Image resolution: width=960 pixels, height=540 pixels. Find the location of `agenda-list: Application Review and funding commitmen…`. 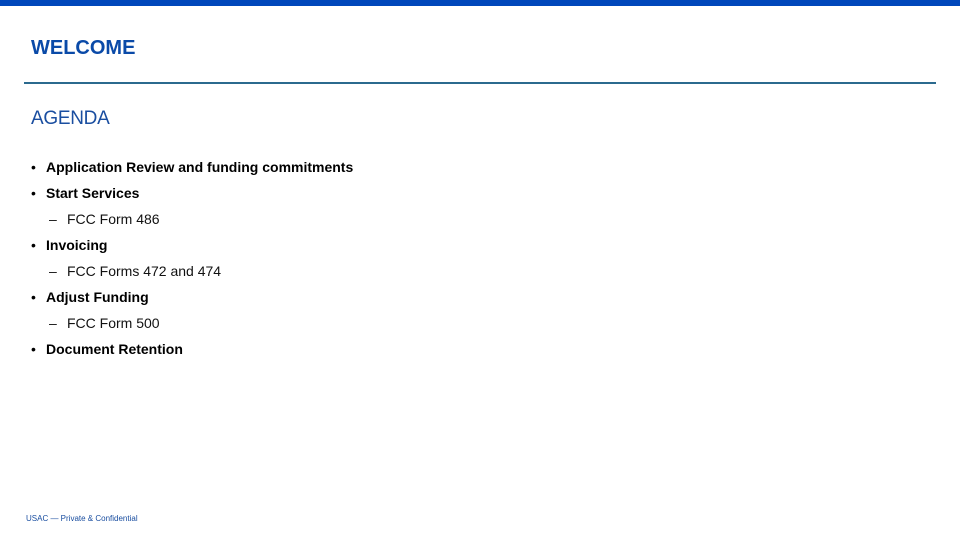

agenda-list: Application Review and funding commitmen… is located at coordinates (191, 261).